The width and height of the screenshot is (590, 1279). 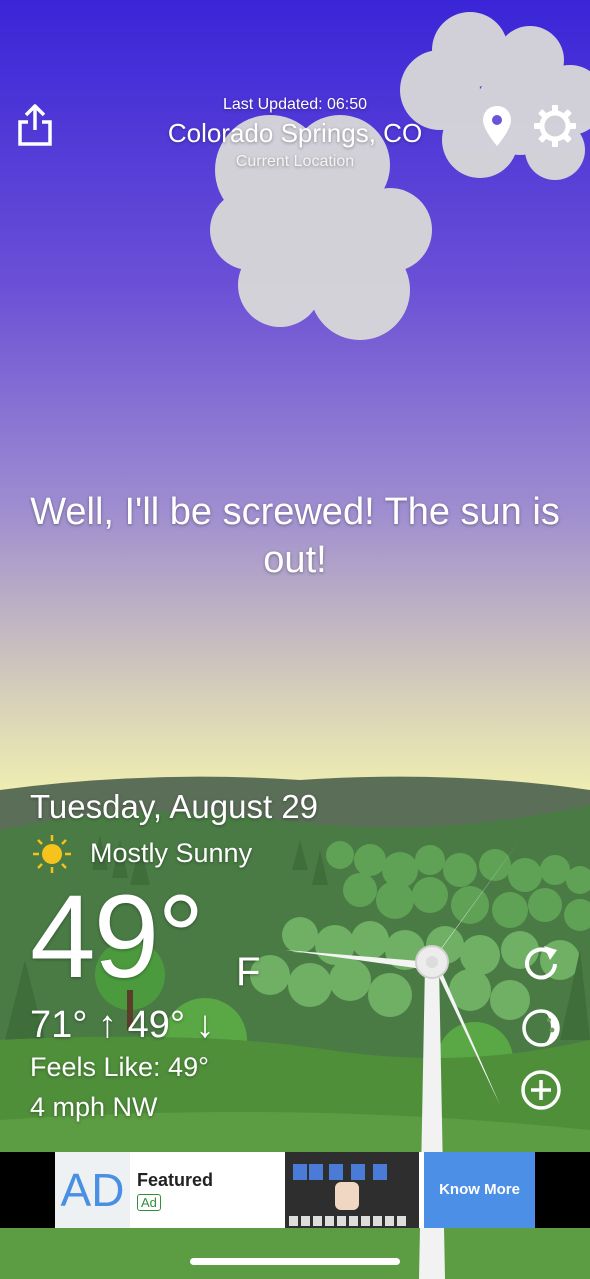 I want to click on ad-image, so click(x=352, y=1190).